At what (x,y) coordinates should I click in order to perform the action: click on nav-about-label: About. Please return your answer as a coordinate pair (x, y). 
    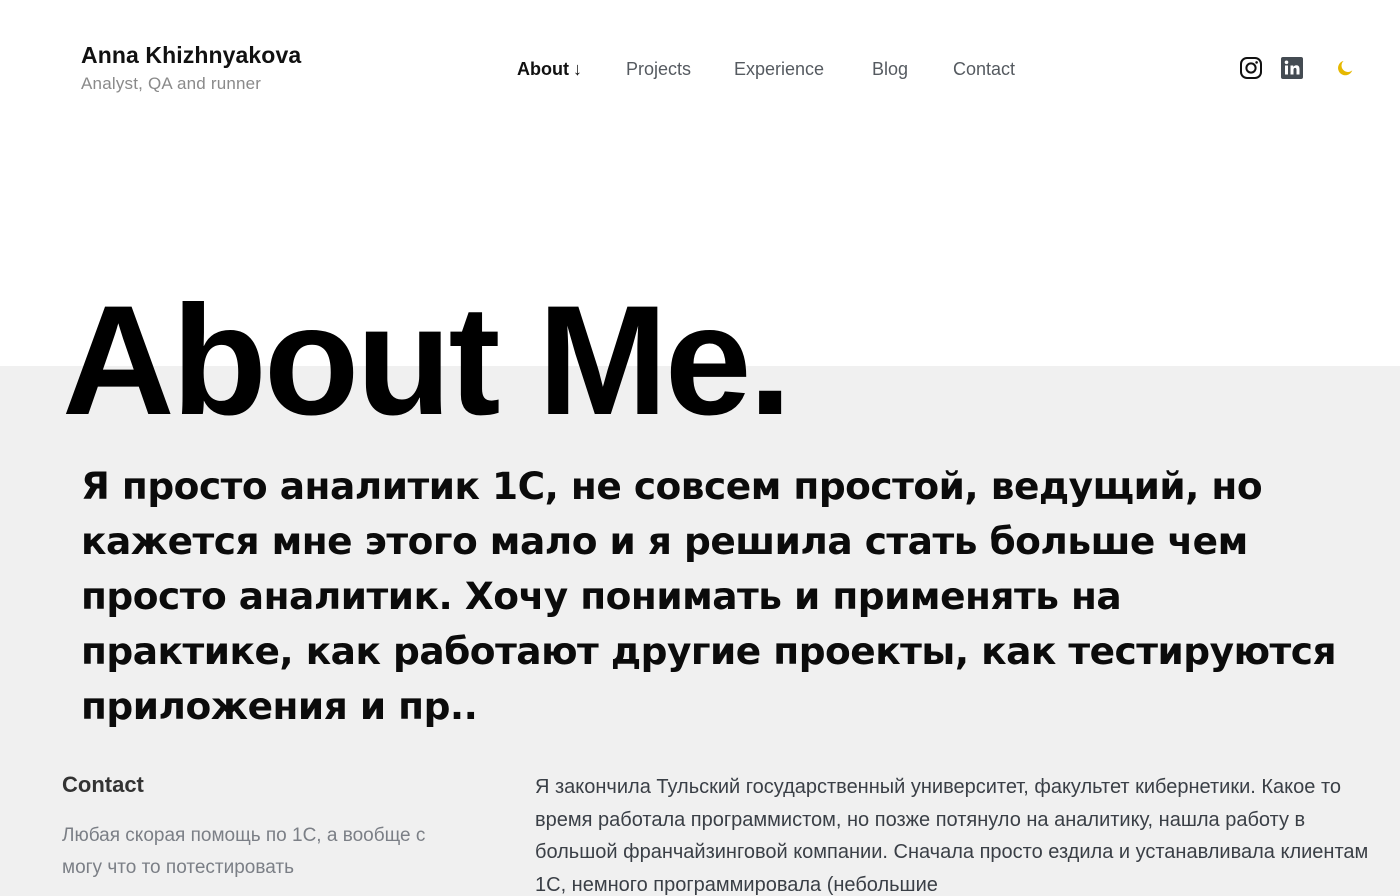
    Looking at the image, I should click on (543, 69).